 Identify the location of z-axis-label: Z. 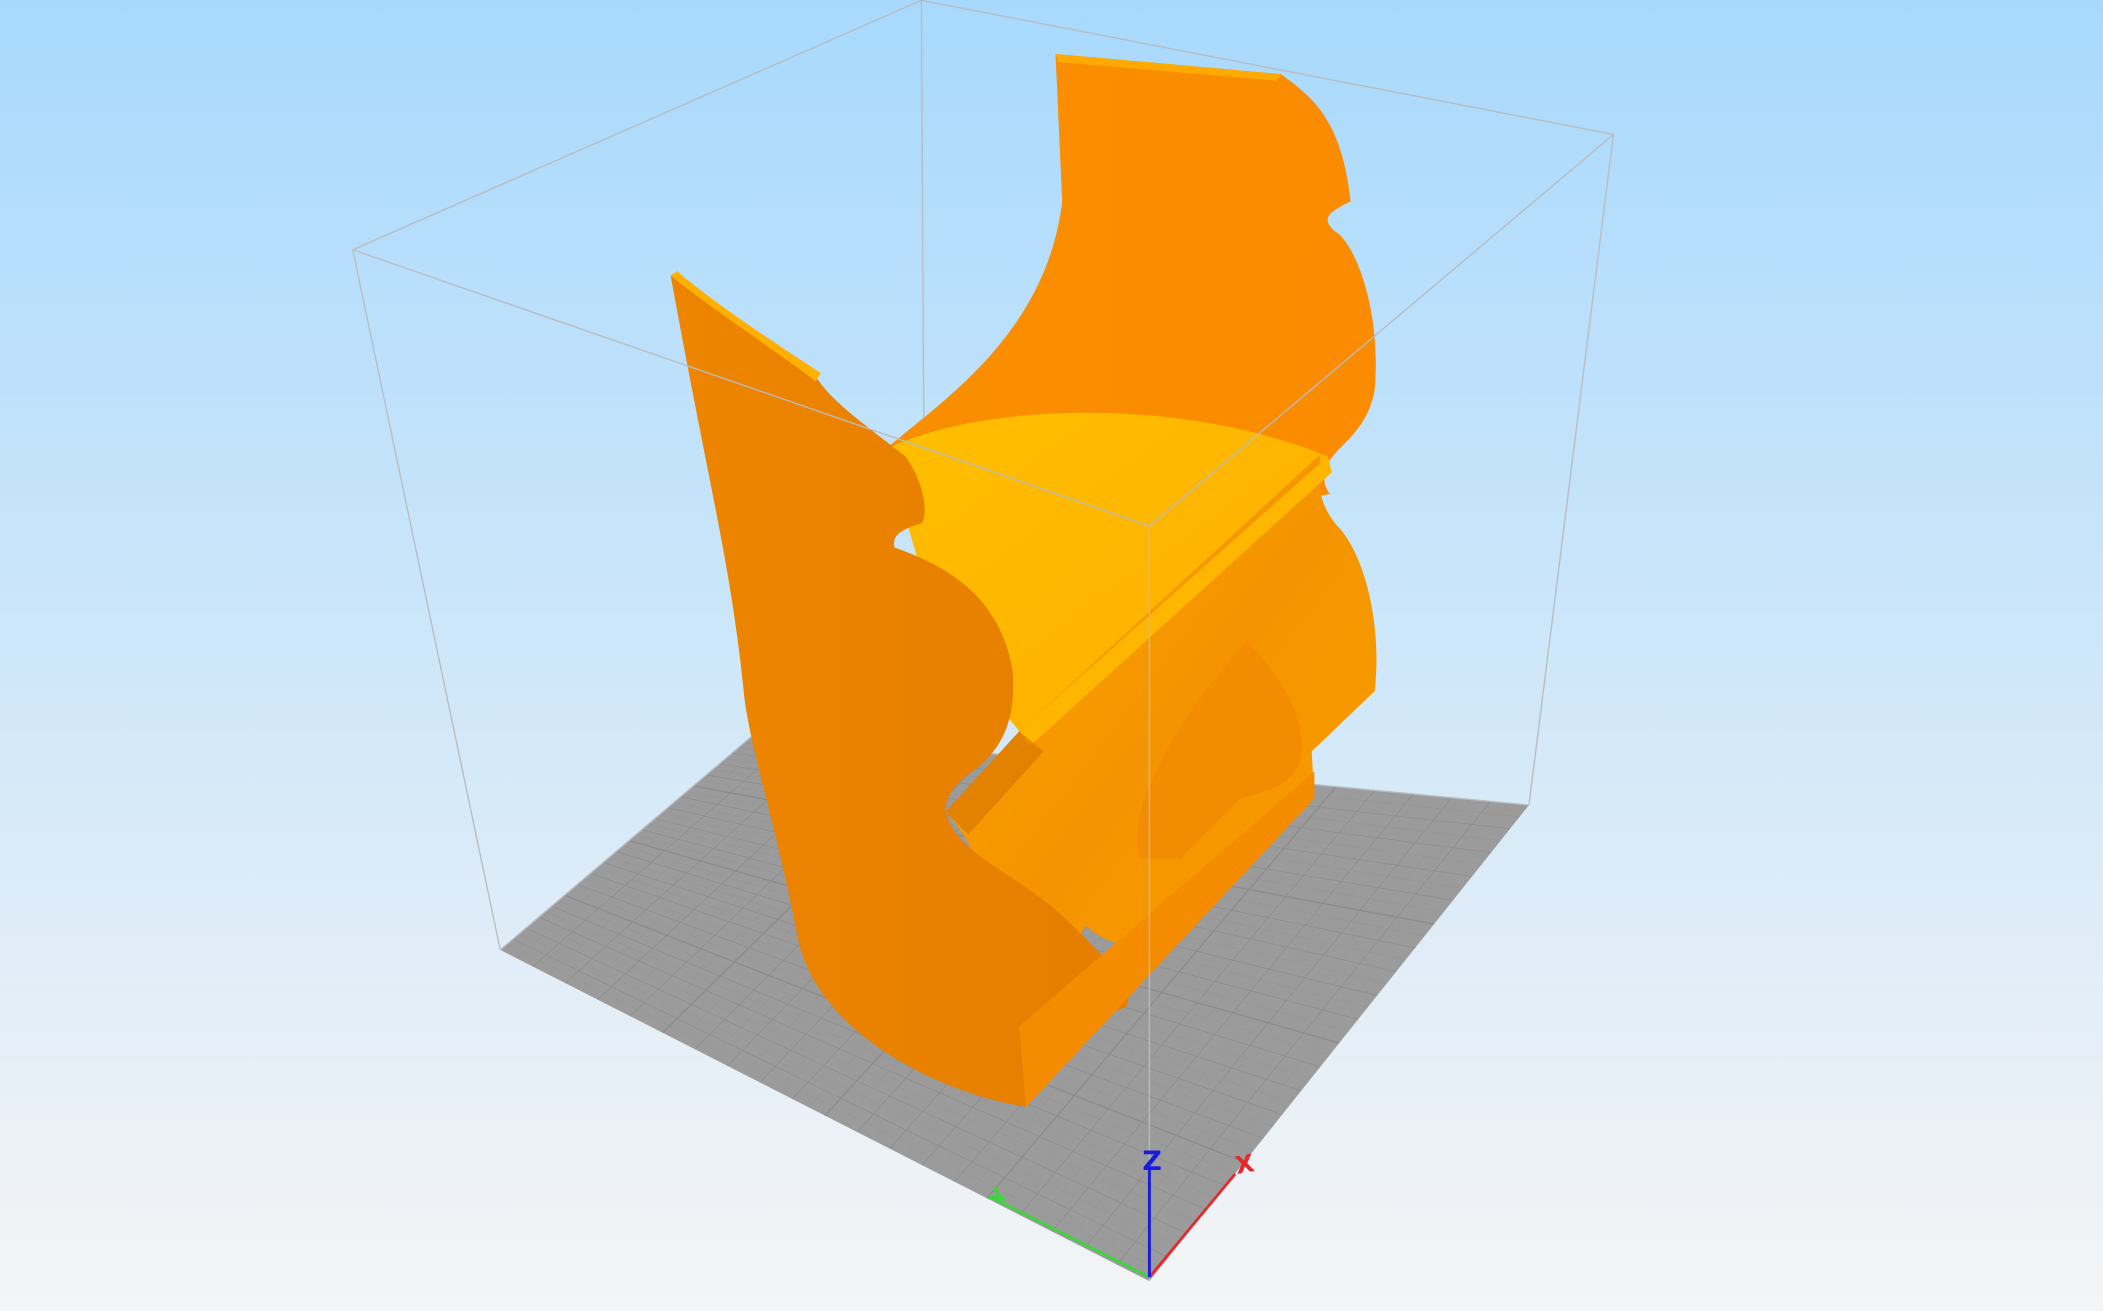
(1151, 1161).